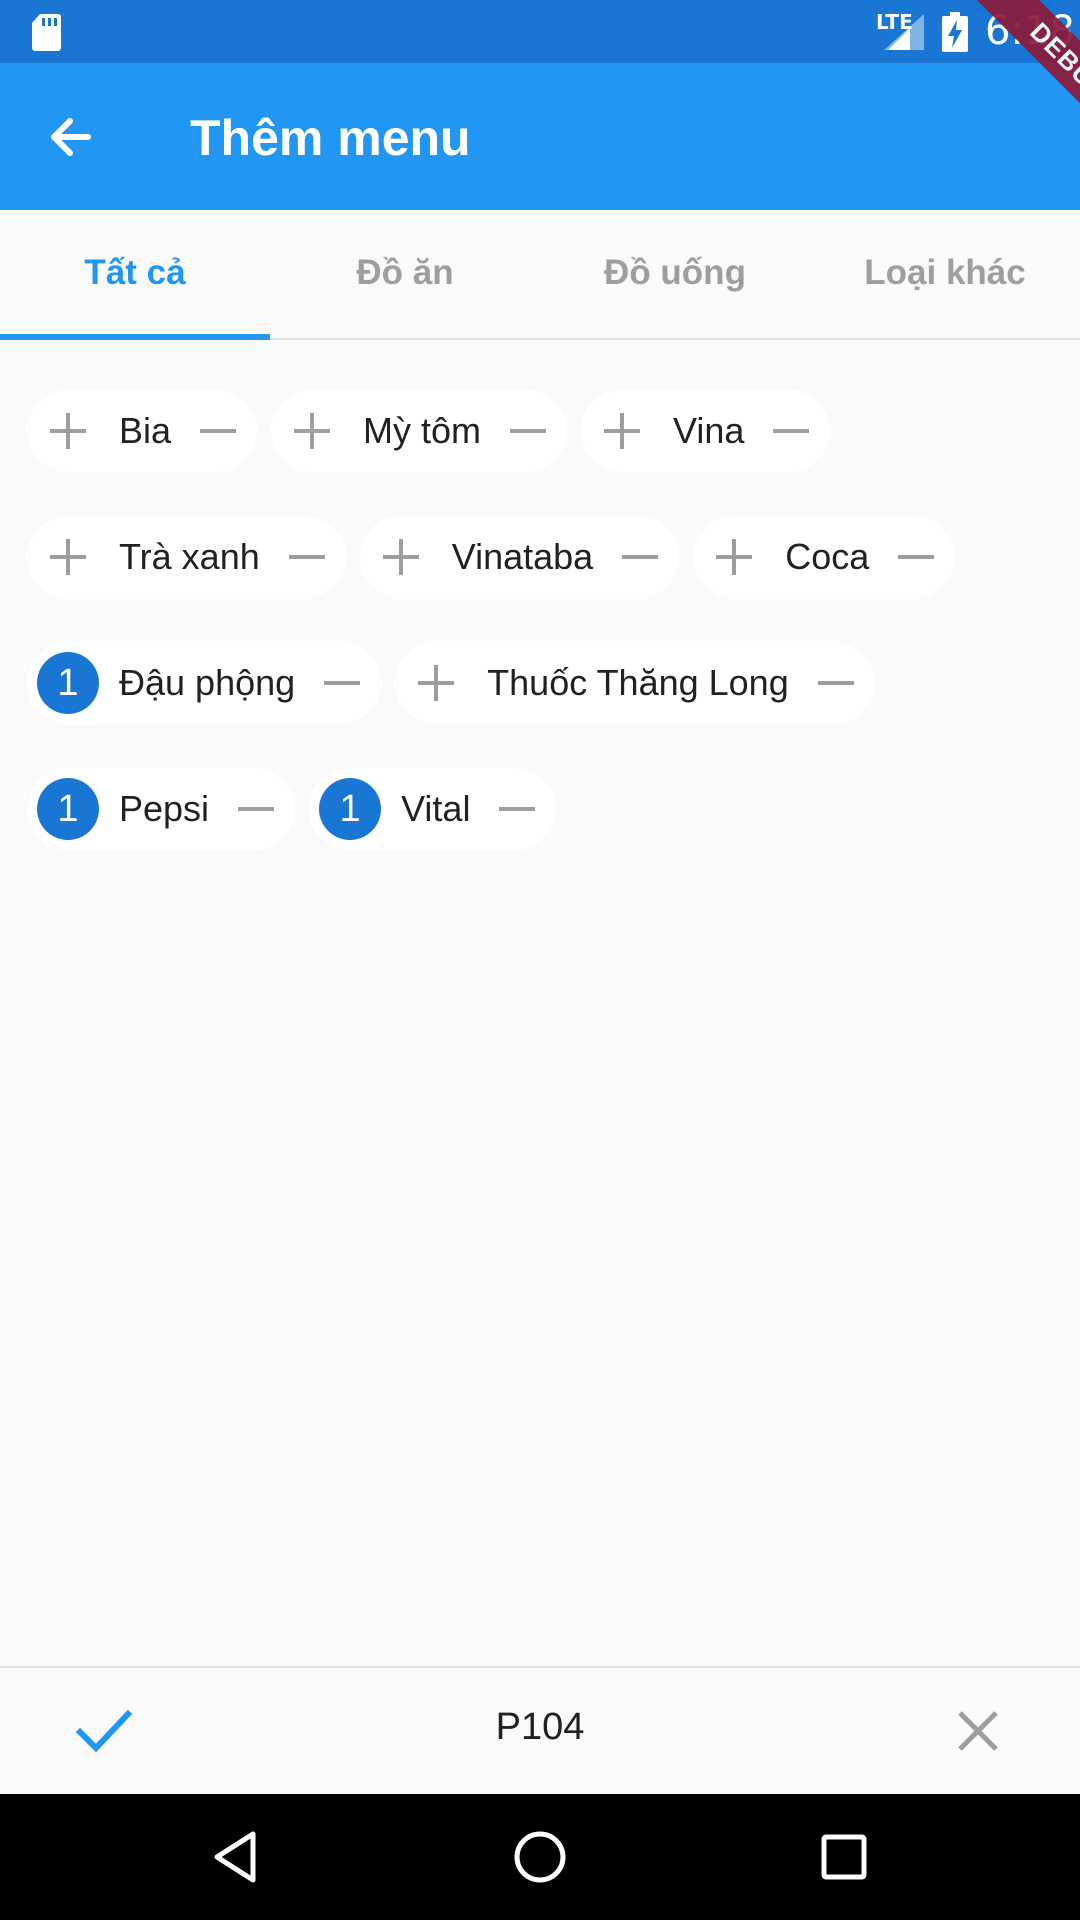 The width and height of the screenshot is (1080, 1920). What do you see at coordinates (436, 808) in the screenshot?
I see `menu-item-label: Vital` at bounding box center [436, 808].